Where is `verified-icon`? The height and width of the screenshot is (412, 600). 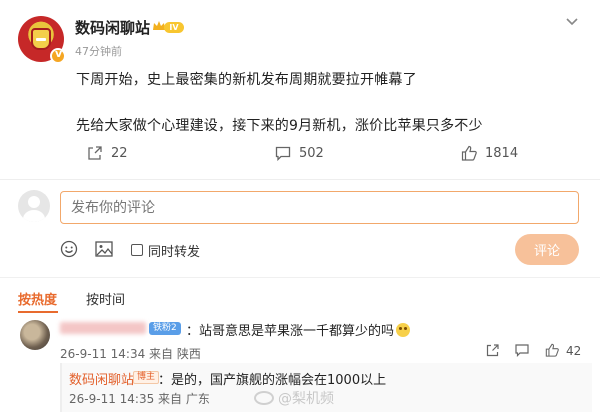
verified-icon is located at coordinates (58, 55).